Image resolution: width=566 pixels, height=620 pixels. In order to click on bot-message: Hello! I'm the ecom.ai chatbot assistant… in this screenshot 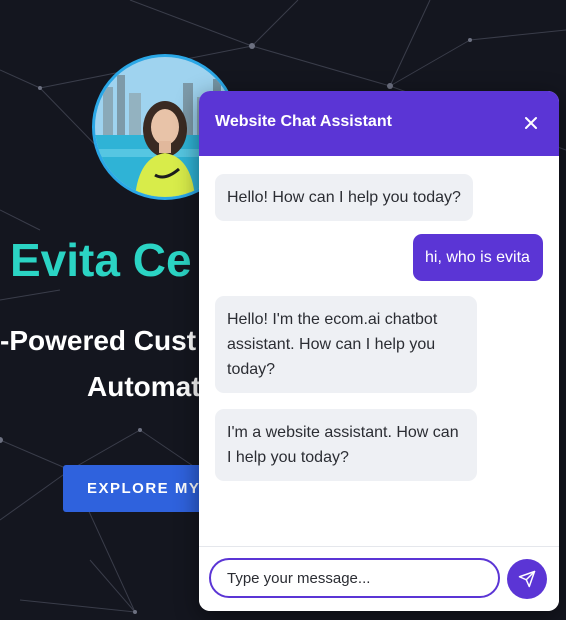, I will do `click(346, 344)`.